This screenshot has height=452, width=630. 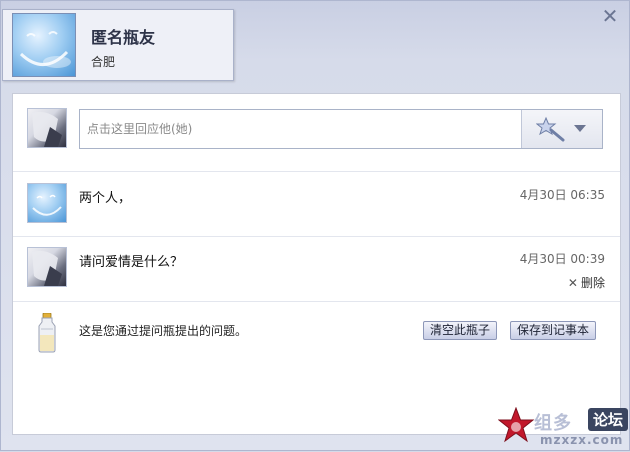 What do you see at coordinates (562, 195) in the screenshot?
I see `message-time: 4月30日 06:35` at bounding box center [562, 195].